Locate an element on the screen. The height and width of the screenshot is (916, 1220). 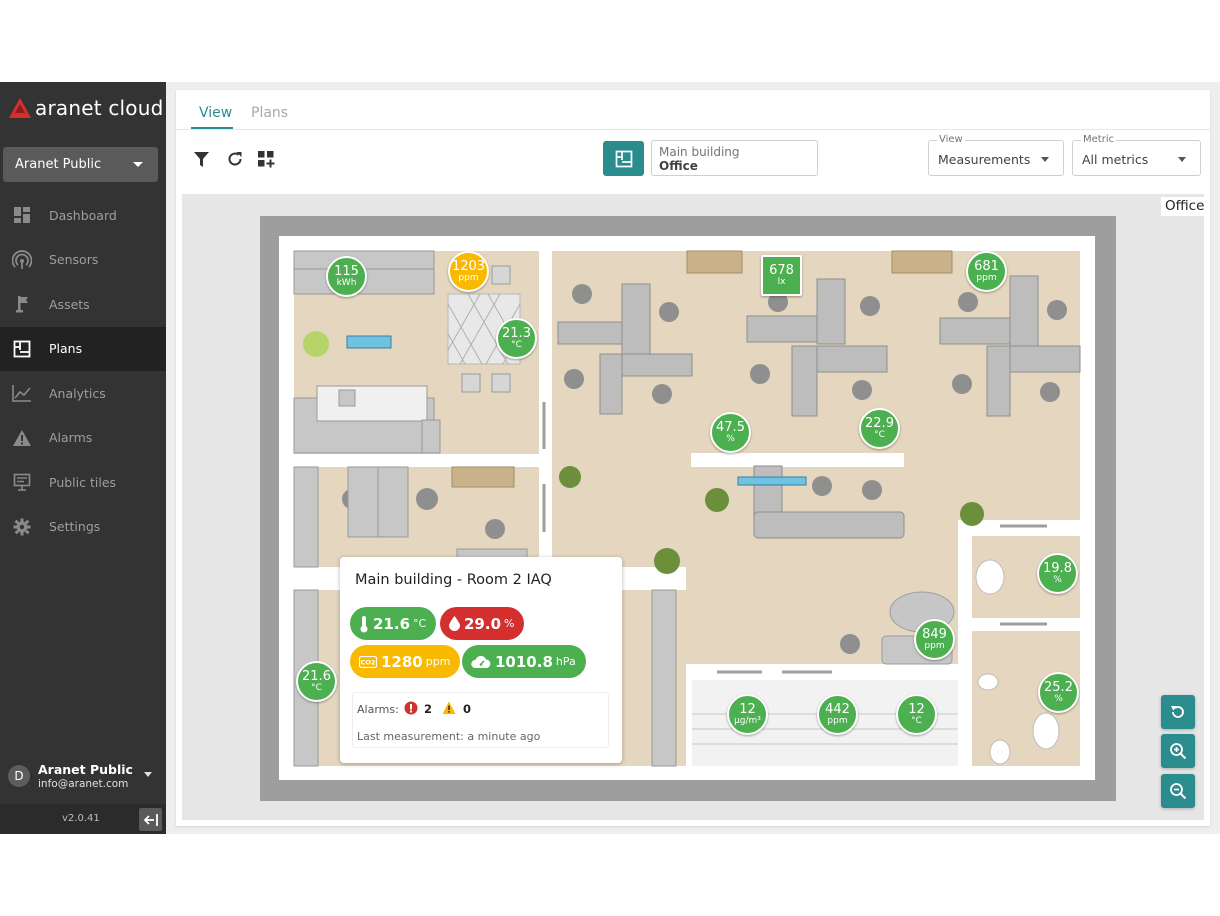
sidebar-footer: v2.0.41 is located at coordinates (83, 819).